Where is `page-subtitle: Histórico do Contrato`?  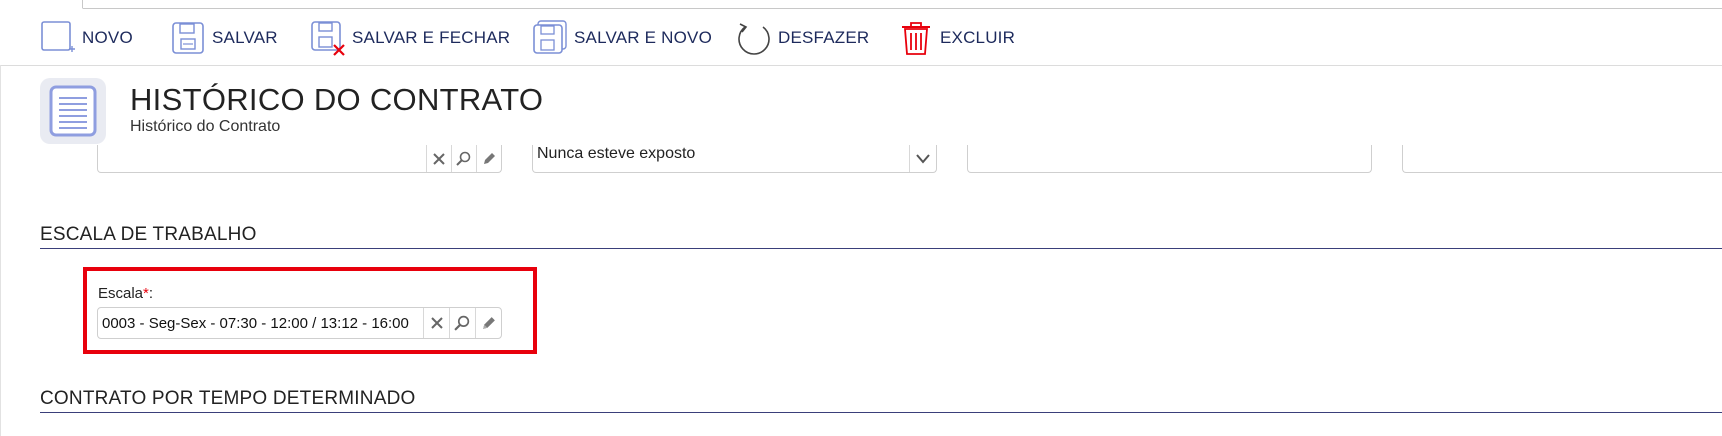
page-subtitle: Histórico do Contrato is located at coordinates (205, 126).